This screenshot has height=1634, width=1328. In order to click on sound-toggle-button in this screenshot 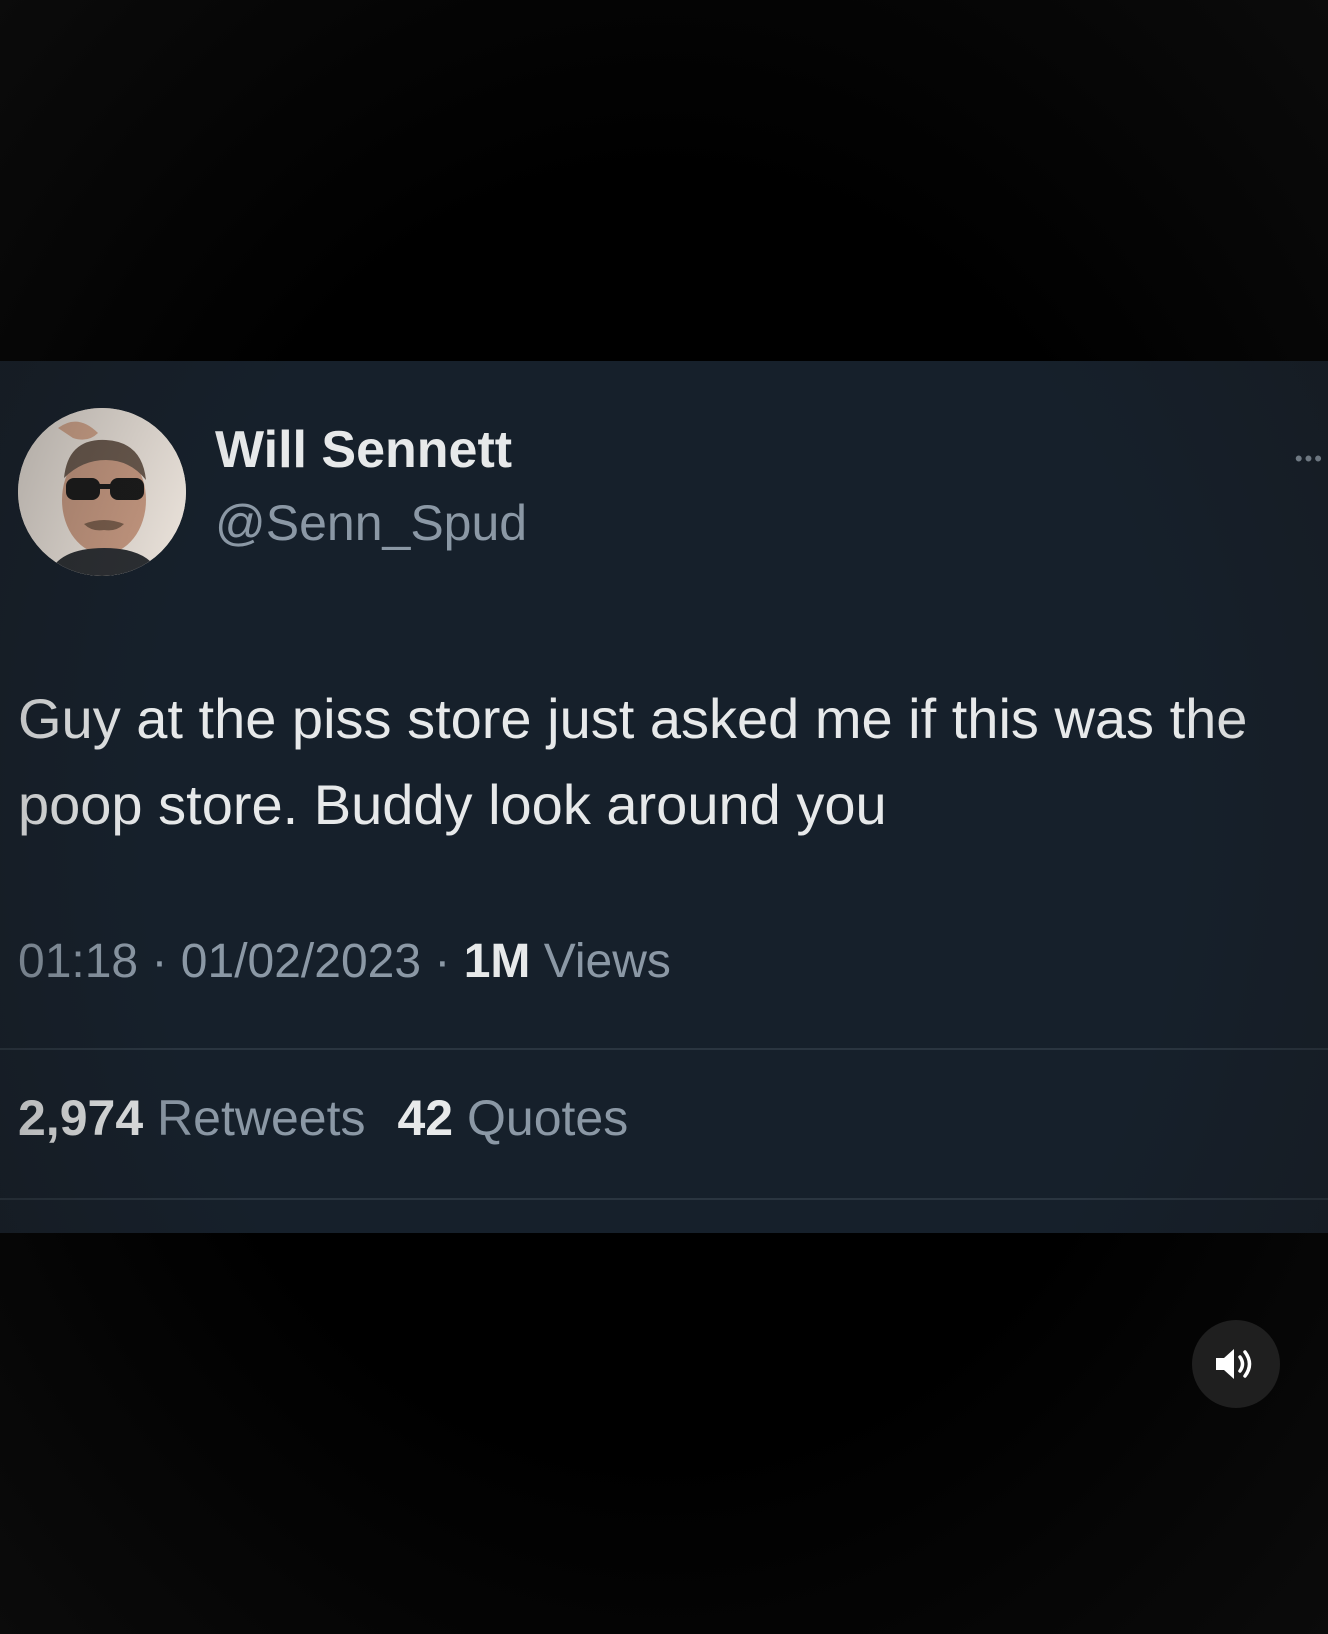, I will do `click(1236, 1364)`.